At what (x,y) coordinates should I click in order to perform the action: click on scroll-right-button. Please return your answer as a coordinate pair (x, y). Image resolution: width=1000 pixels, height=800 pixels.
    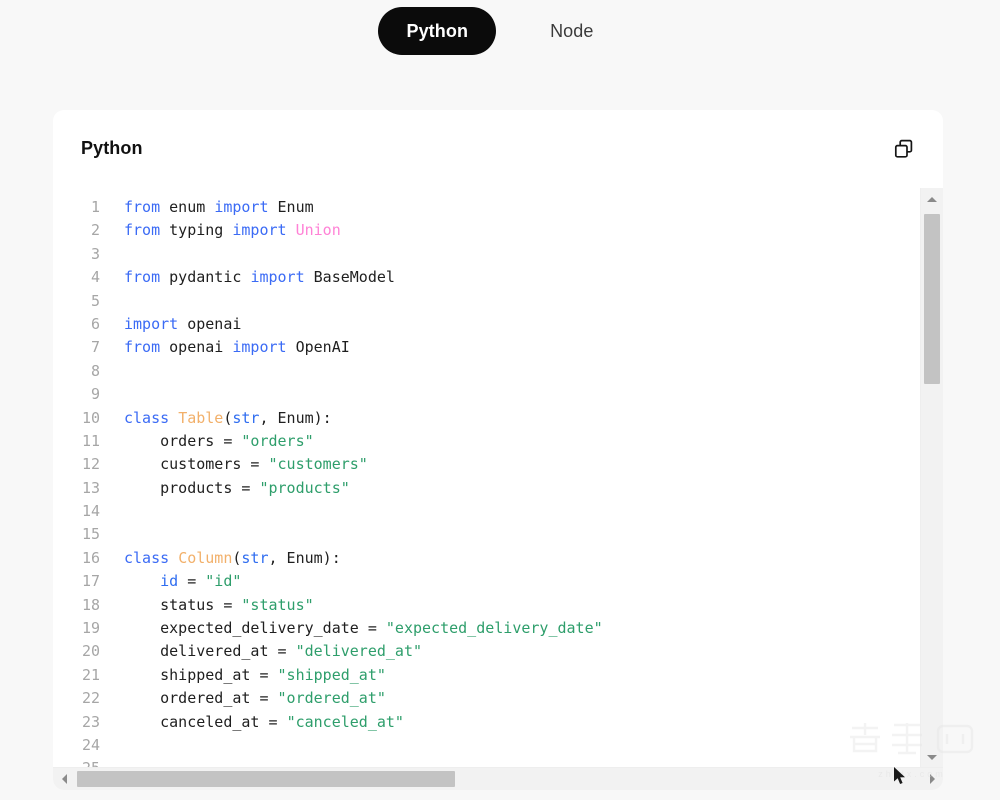
    Looking at the image, I should click on (932, 779).